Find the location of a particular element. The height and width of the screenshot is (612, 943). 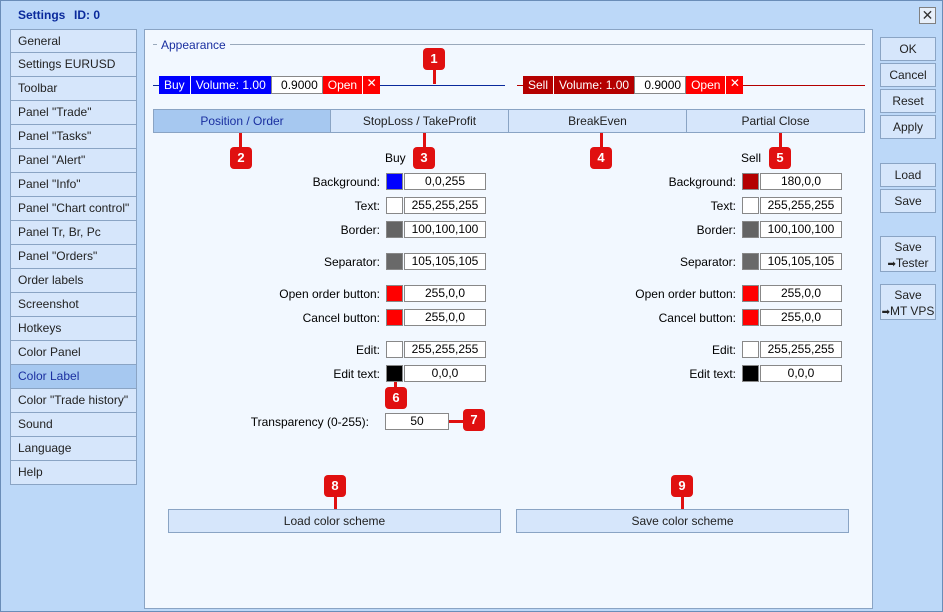

sidebar-item-help: Help is located at coordinates (73, 473).